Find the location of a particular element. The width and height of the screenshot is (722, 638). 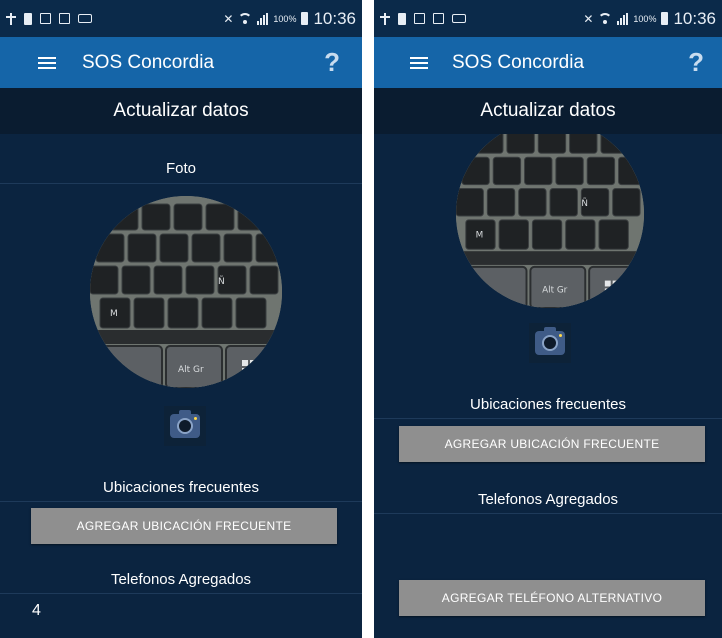

screen-gap is located at coordinates (368, 319).